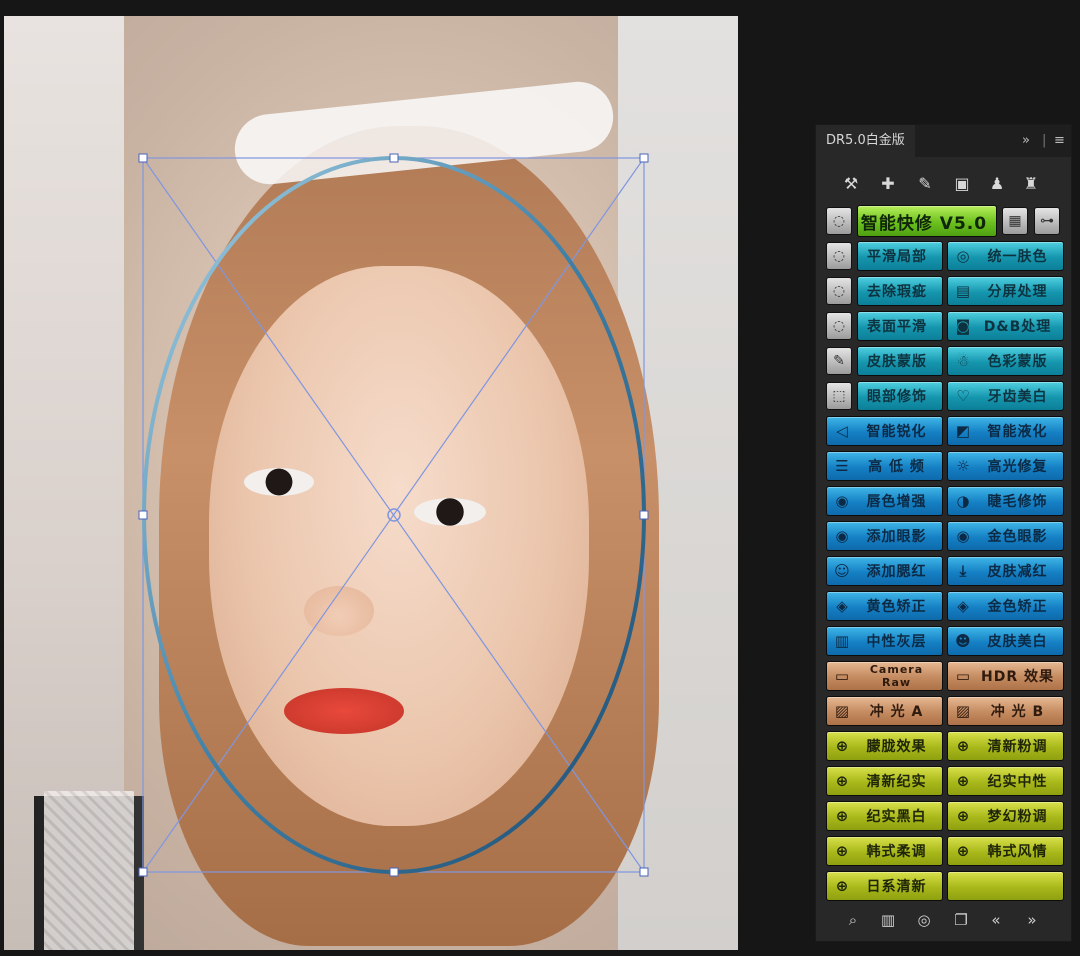 Image resolution: width=1080 pixels, height=956 pixels. What do you see at coordinates (1017, 432) in the screenshot?
I see `button-label: 智能液化` at bounding box center [1017, 432].